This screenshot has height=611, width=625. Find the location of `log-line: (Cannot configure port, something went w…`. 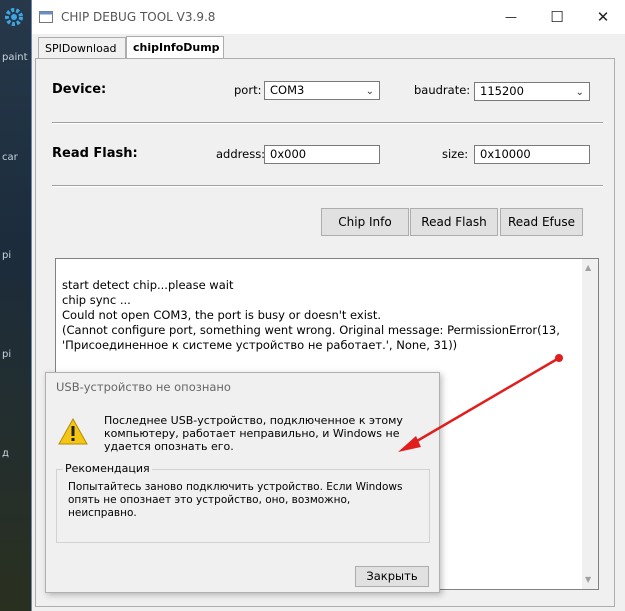

log-line: (Cannot configure port, something went w… is located at coordinates (311, 330).